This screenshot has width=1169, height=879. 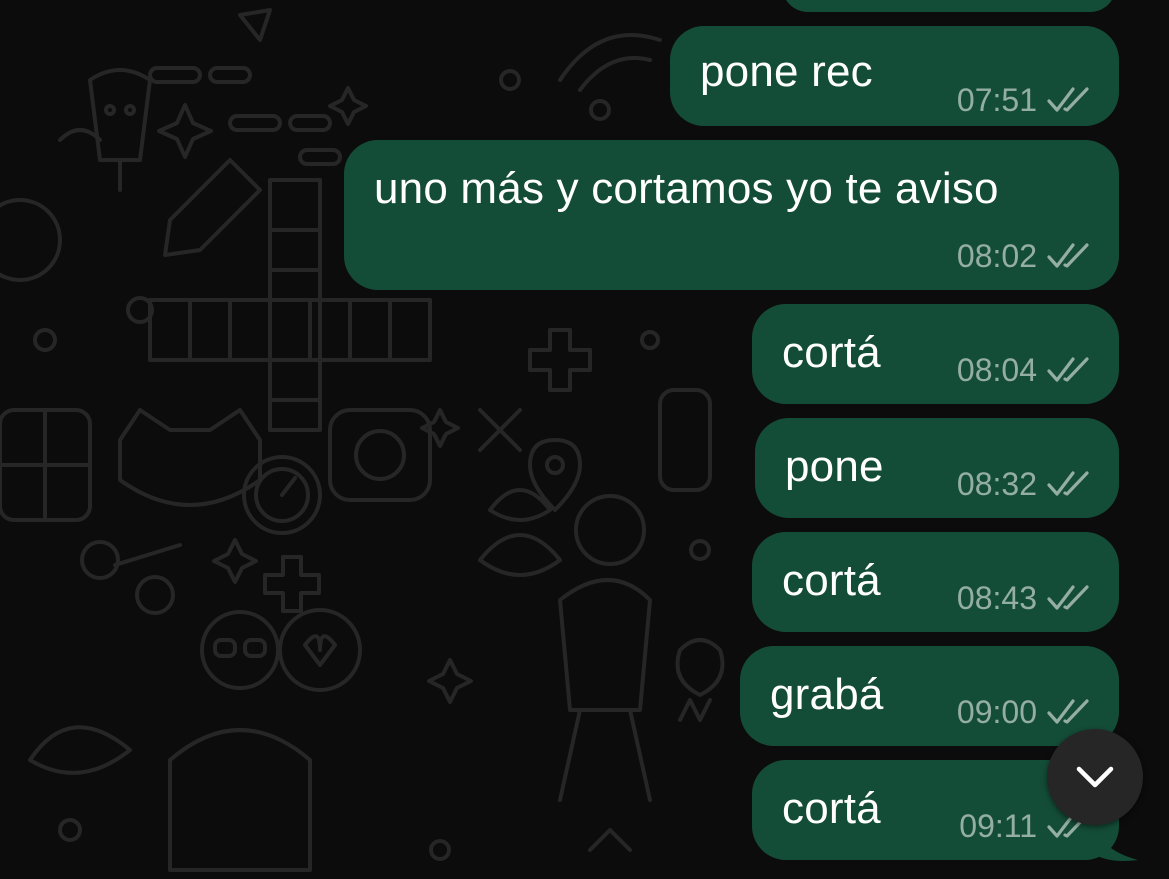 What do you see at coordinates (949, 6) in the screenshot?
I see `previous-message-bubble` at bounding box center [949, 6].